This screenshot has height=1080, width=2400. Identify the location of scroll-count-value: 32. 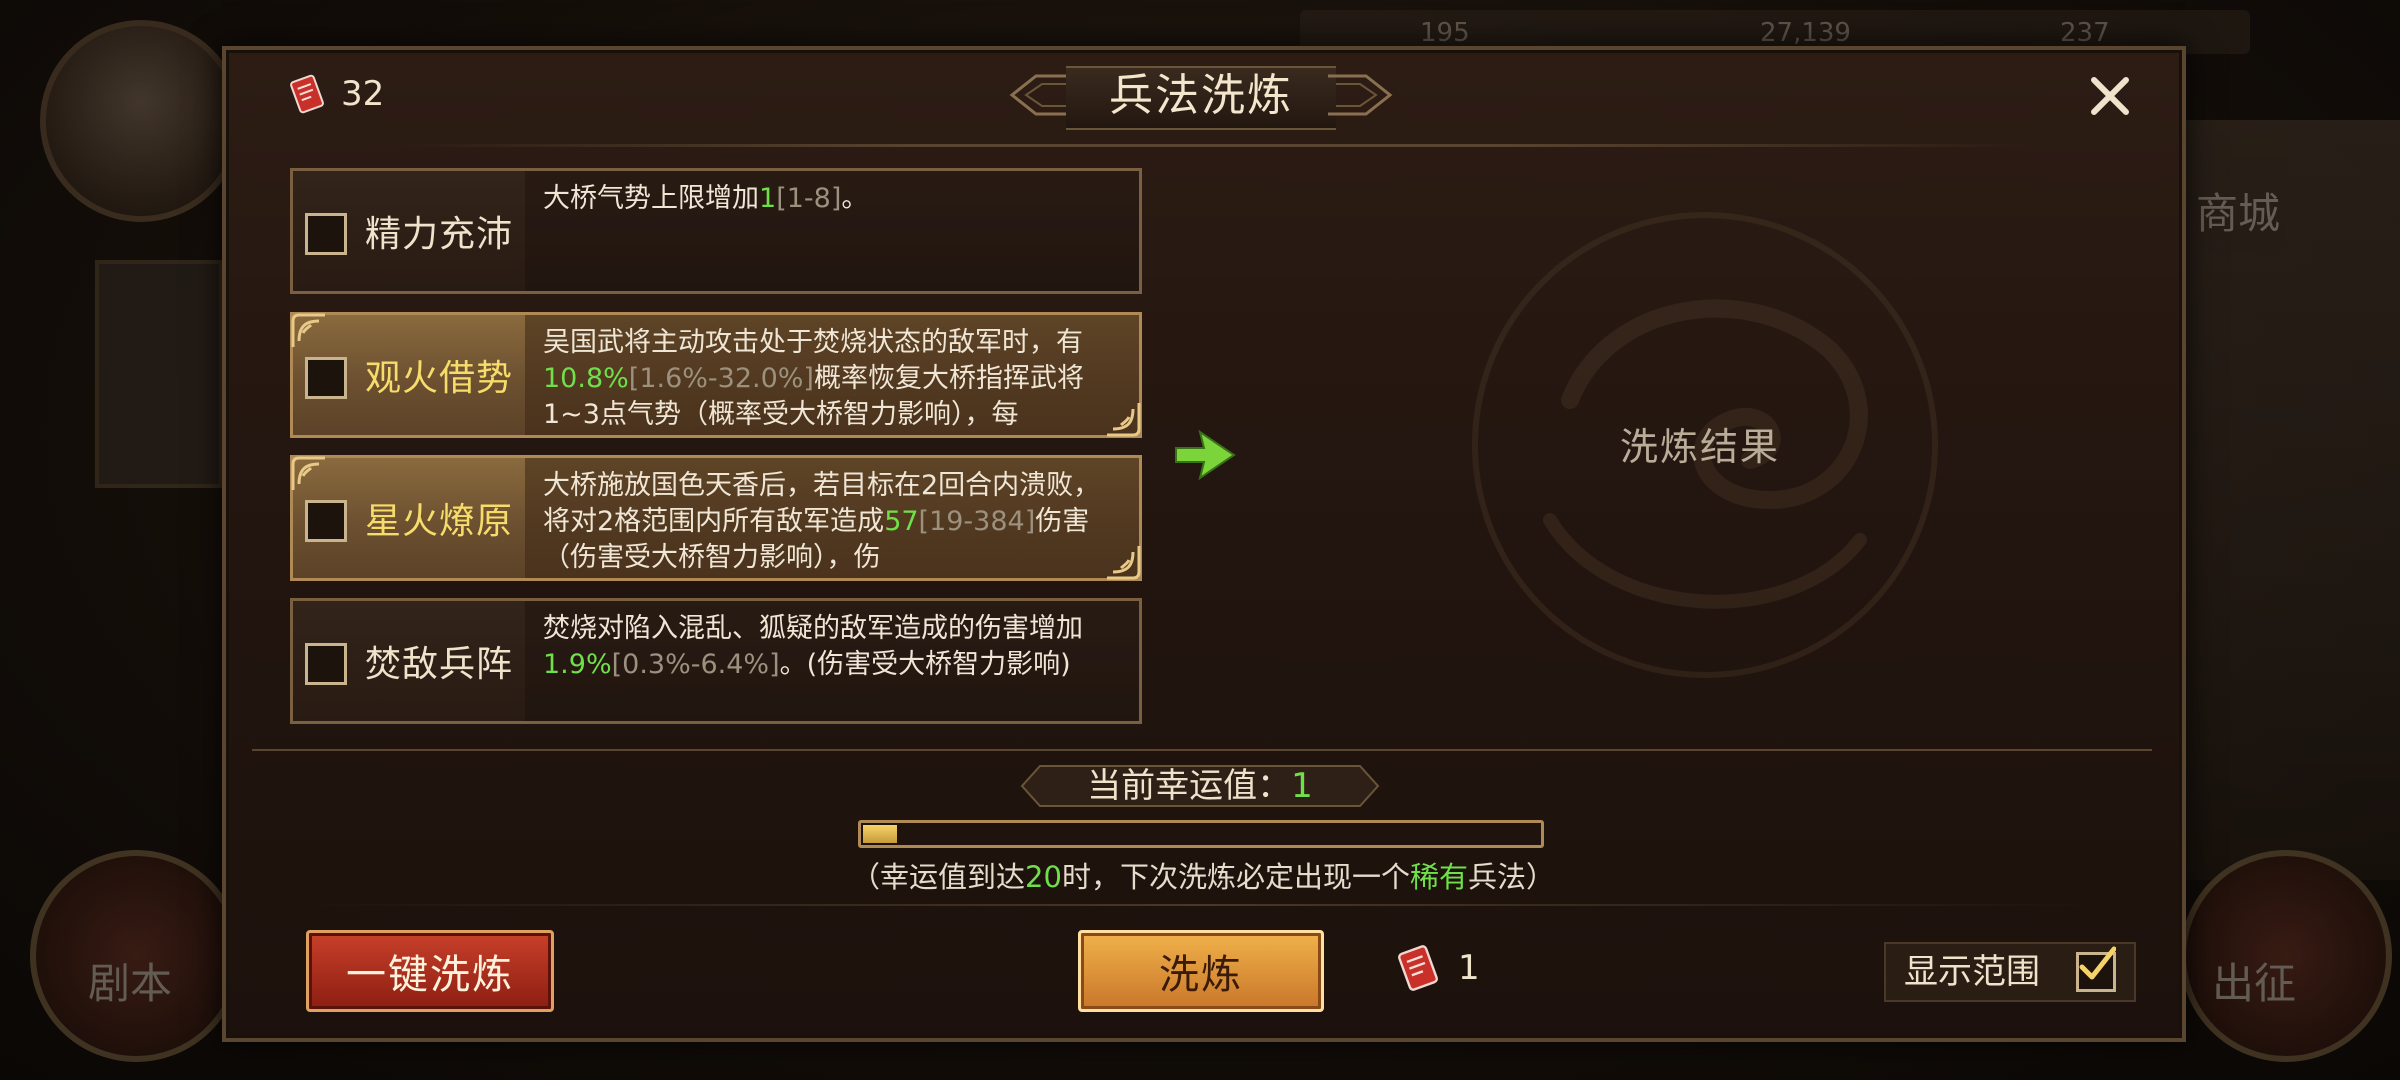
(363, 94).